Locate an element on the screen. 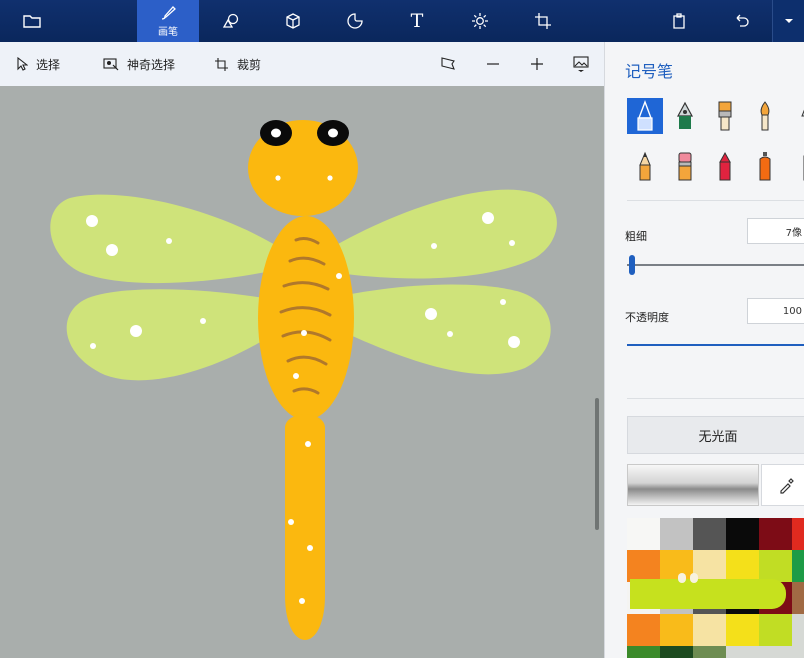 Image resolution: width=804 pixels, height=658 pixels. brushes-tab-label: 画笔 is located at coordinates (168, 32).